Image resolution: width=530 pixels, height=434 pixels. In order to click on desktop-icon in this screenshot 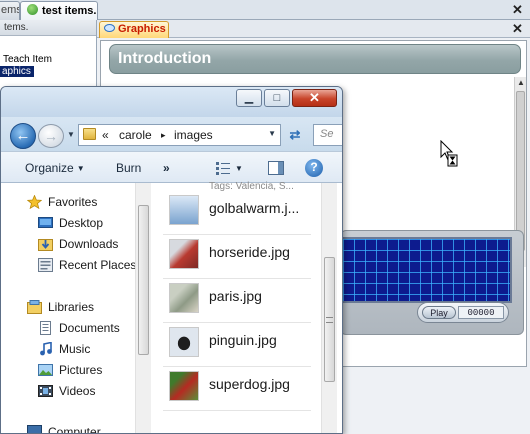, I will do `click(45, 222)`.